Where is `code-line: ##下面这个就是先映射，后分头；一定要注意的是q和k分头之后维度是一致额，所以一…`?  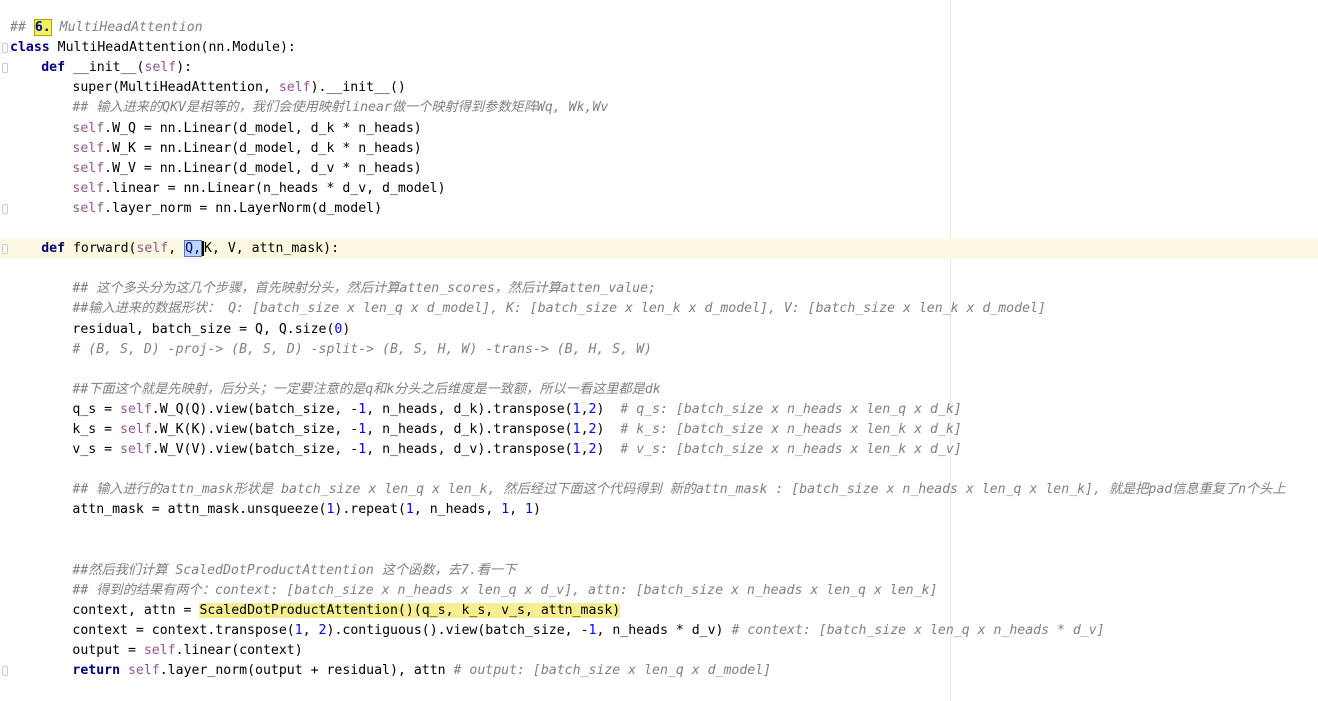
code-line: ##下面这个就是先映射，后分头；一定要注意的是q和k分头之后维度是一致额，所以一… is located at coordinates (659, 390).